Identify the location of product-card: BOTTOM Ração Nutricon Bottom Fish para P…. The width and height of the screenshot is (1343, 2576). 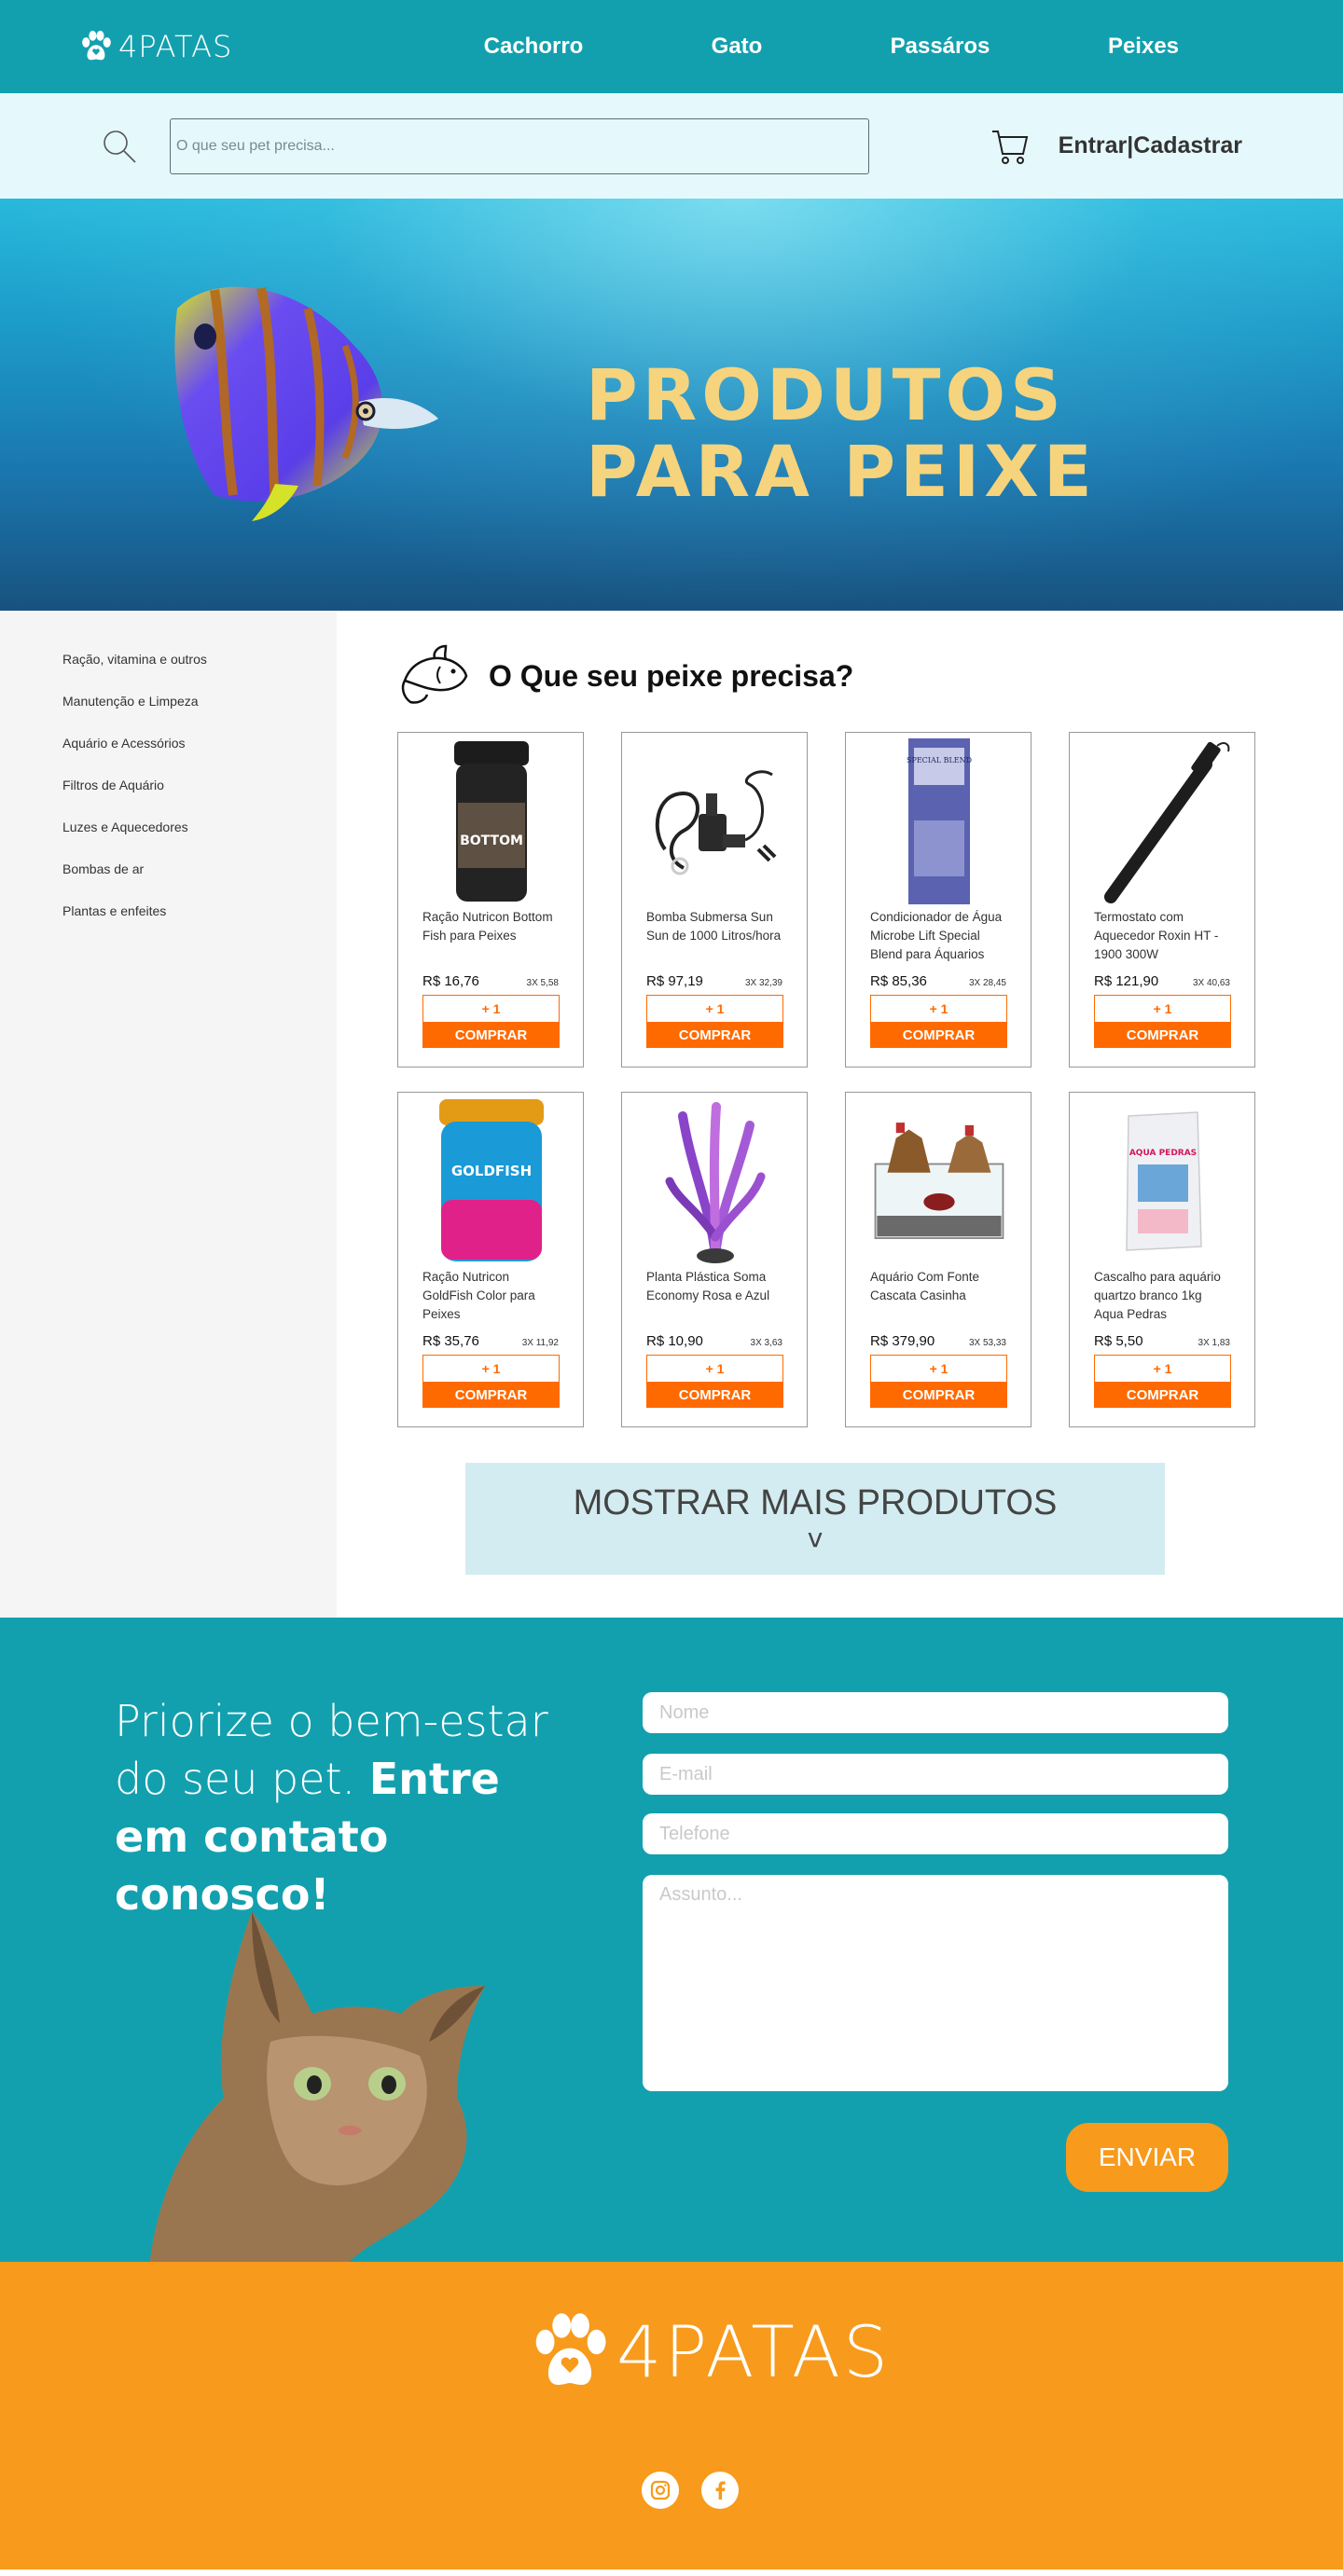
(491, 900).